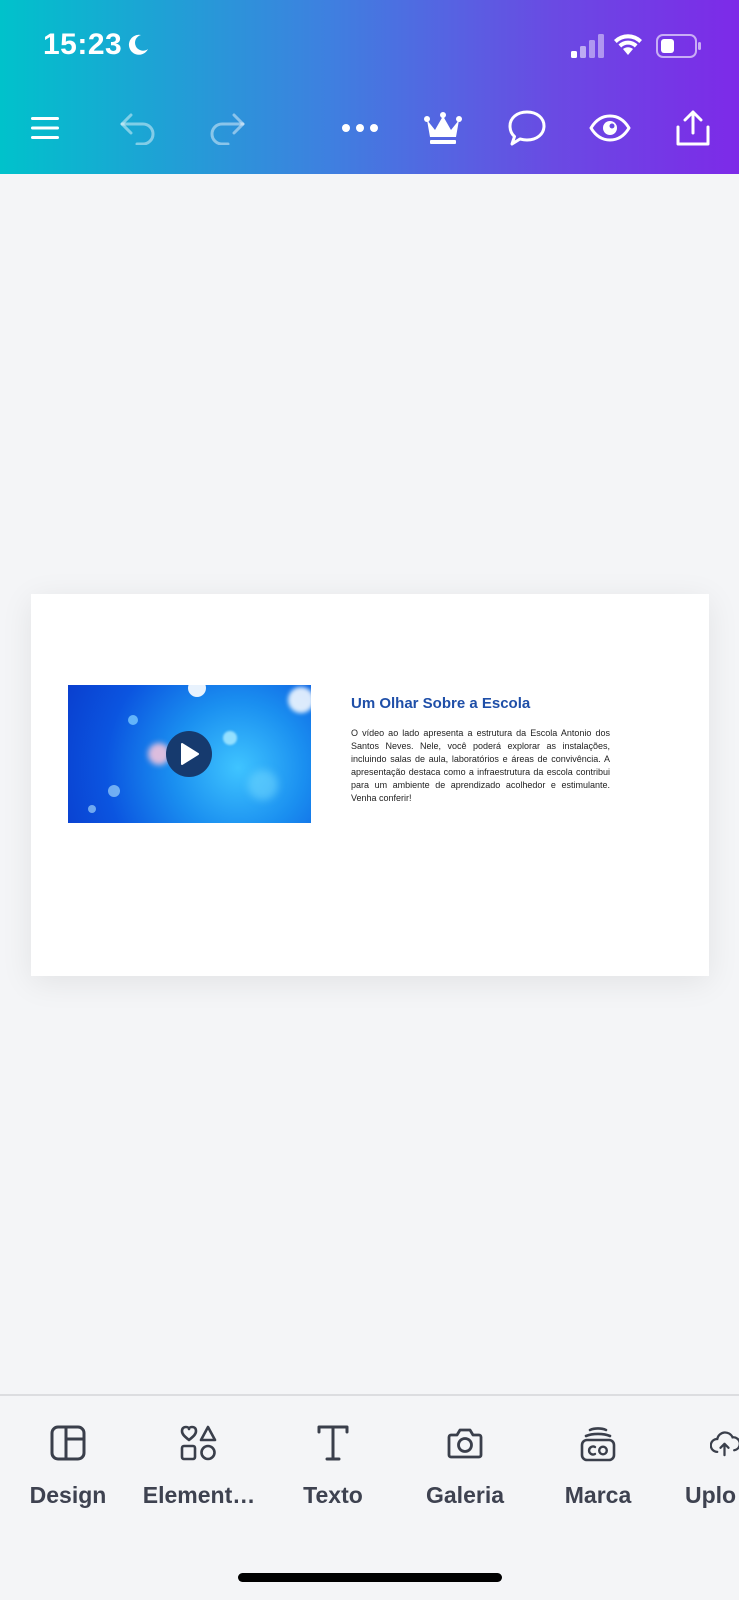  What do you see at coordinates (587, 46) in the screenshot?
I see `signal-icon` at bounding box center [587, 46].